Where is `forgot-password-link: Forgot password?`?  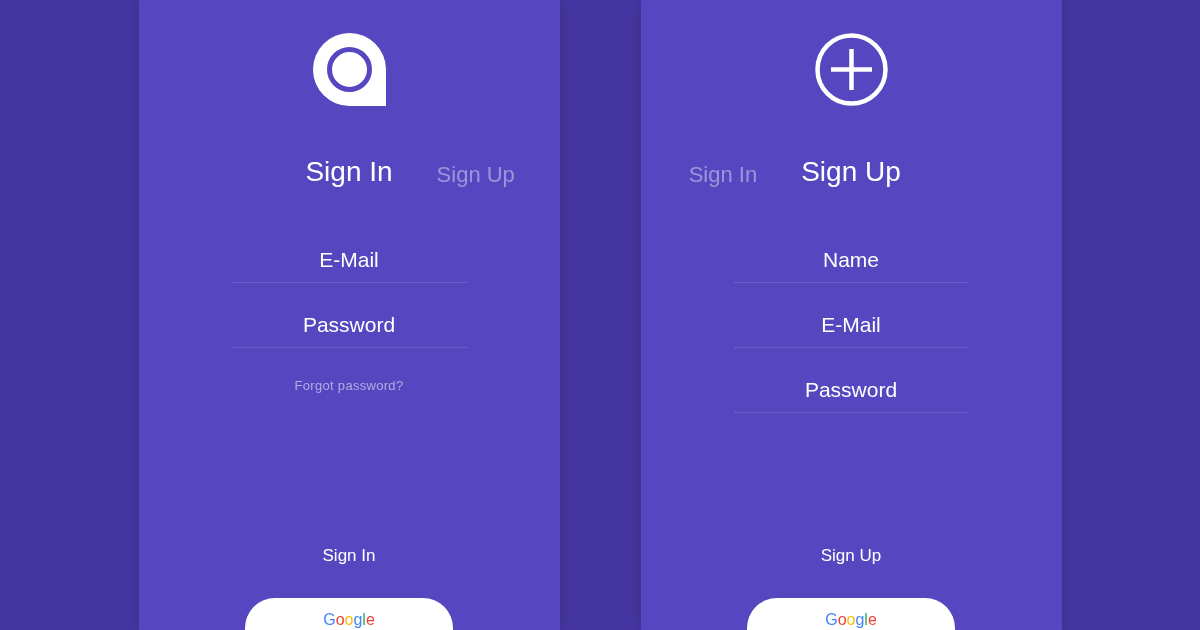
forgot-password-link: Forgot password? is located at coordinates (349, 386).